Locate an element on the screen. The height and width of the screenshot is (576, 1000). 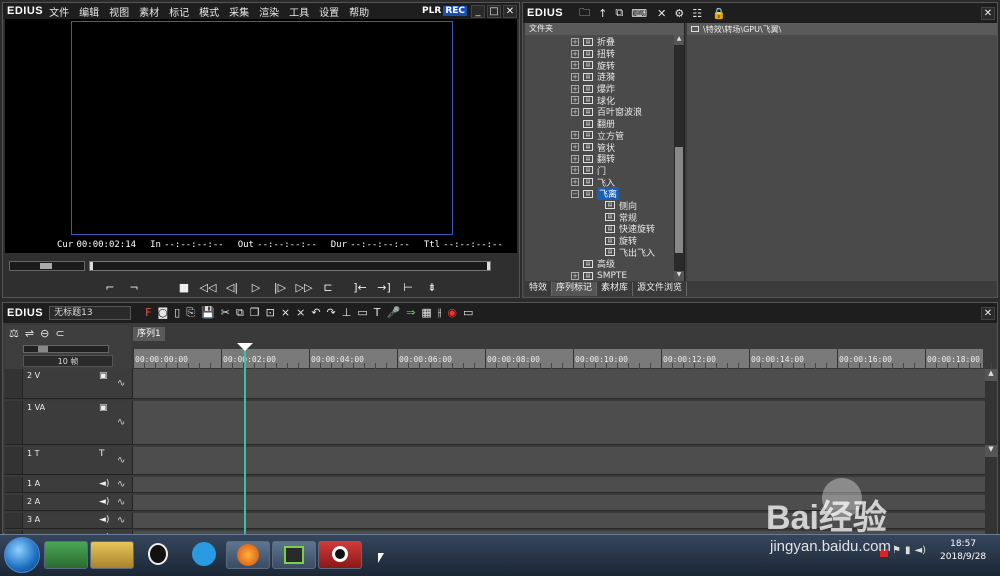
timeline-scrollbar: ▲ ▼ is located at coordinates (991, 452).